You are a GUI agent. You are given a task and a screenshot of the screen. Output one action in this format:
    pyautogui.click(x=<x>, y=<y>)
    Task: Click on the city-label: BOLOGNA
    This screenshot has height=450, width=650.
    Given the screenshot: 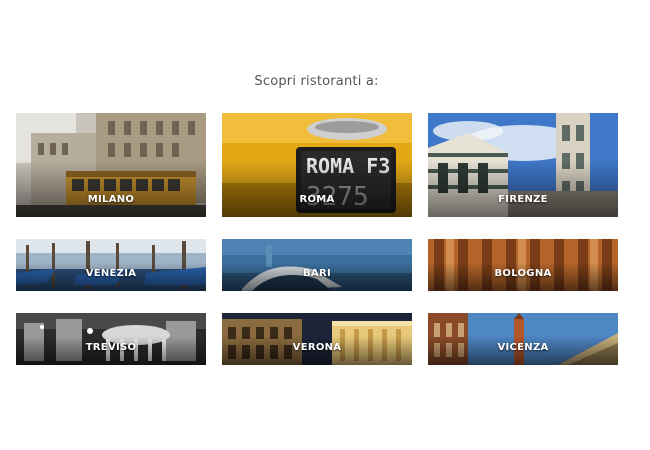 What is the action you would take?
    pyautogui.click(x=523, y=273)
    